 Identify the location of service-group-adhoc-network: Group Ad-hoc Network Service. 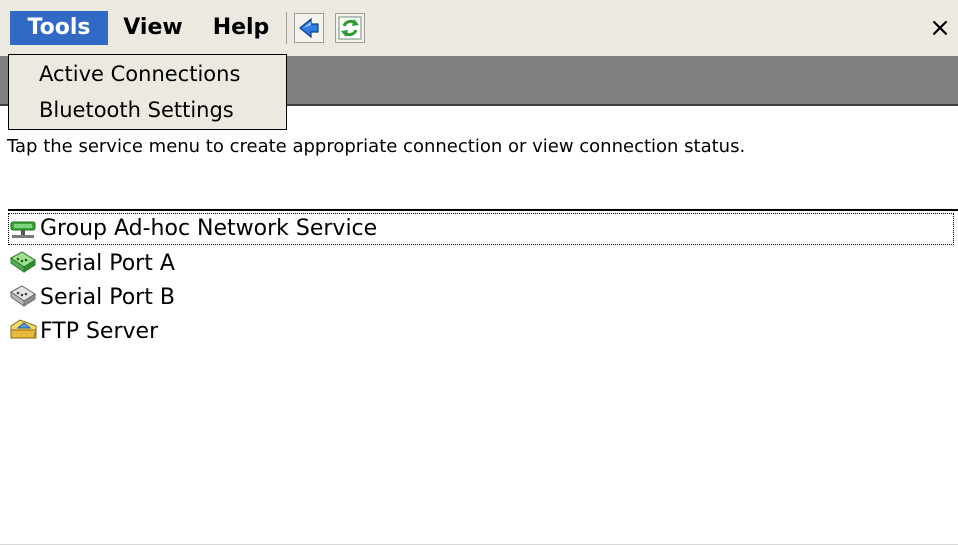
(481, 229).